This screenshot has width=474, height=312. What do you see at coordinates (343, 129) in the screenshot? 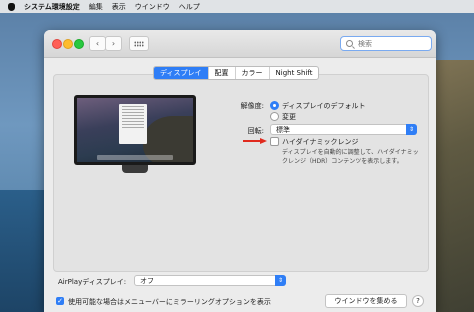
I see `rotation-select: 標準 ⇕` at bounding box center [343, 129].